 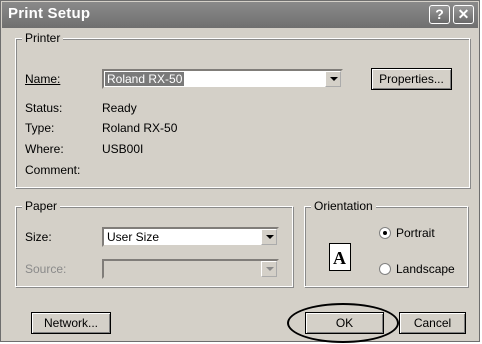 What do you see at coordinates (385, 269) in the screenshot?
I see `landscape-radio` at bounding box center [385, 269].